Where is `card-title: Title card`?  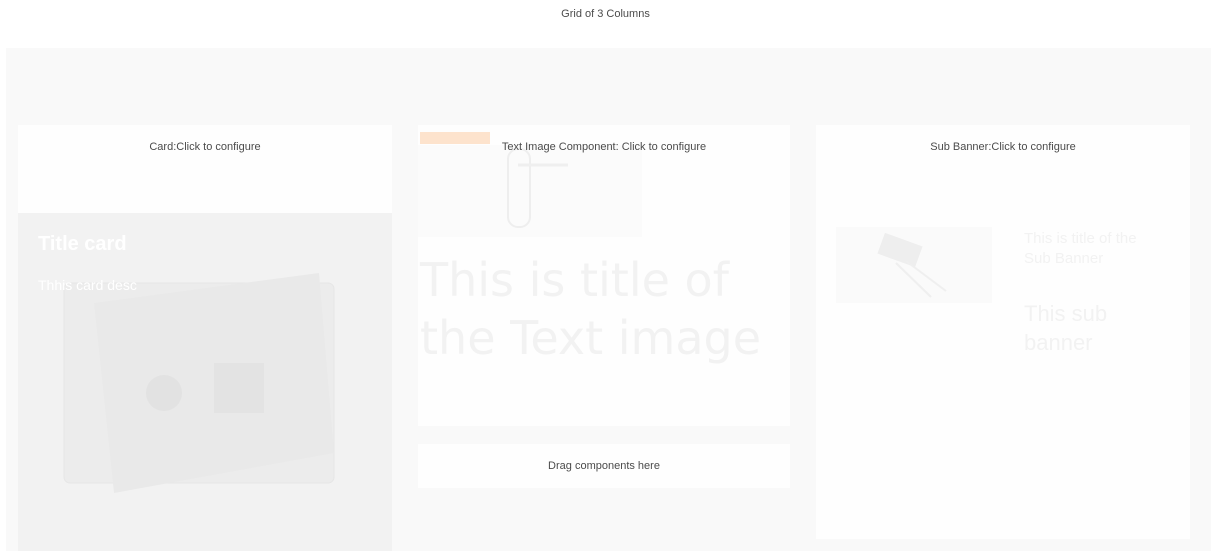 card-title: Title card is located at coordinates (82, 244).